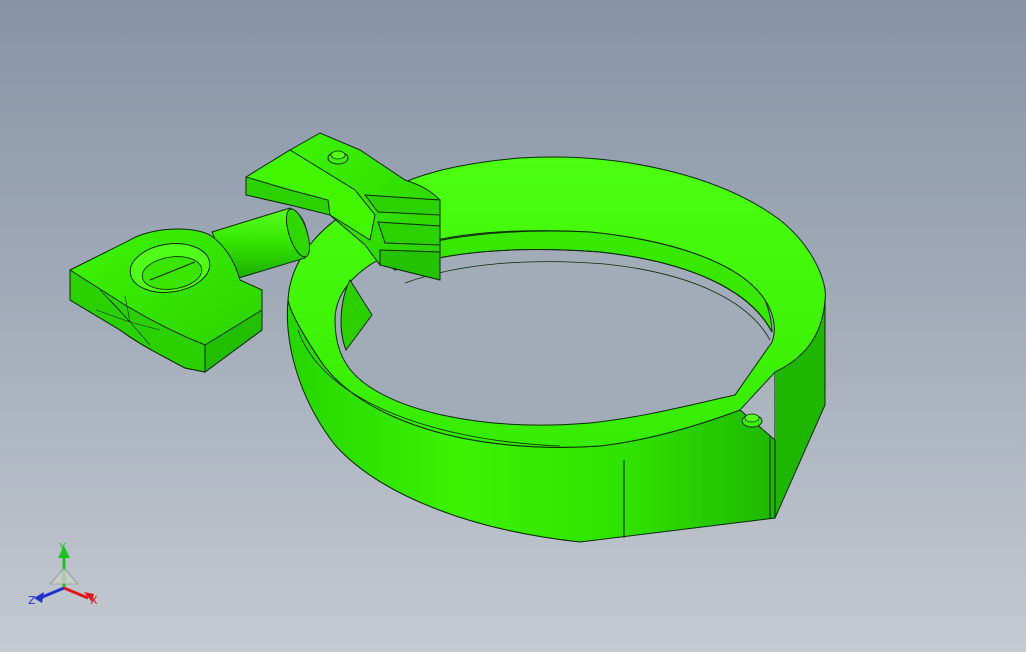 The height and width of the screenshot is (652, 1026). What do you see at coordinates (32, 600) in the screenshot?
I see `triad-z-label: Z` at bounding box center [32, 600].